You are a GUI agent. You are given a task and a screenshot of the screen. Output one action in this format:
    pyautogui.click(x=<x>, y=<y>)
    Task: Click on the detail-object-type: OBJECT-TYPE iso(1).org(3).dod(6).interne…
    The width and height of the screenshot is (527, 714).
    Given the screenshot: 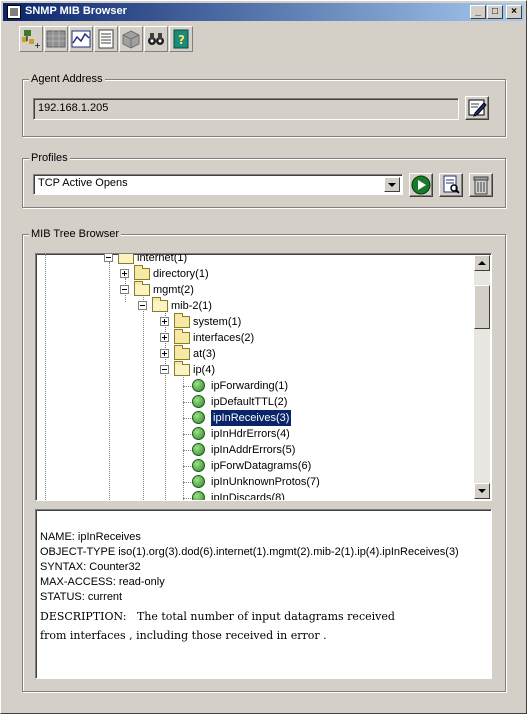 What is the action you would take?
    pyautogui.click(x=249, y=552)
    